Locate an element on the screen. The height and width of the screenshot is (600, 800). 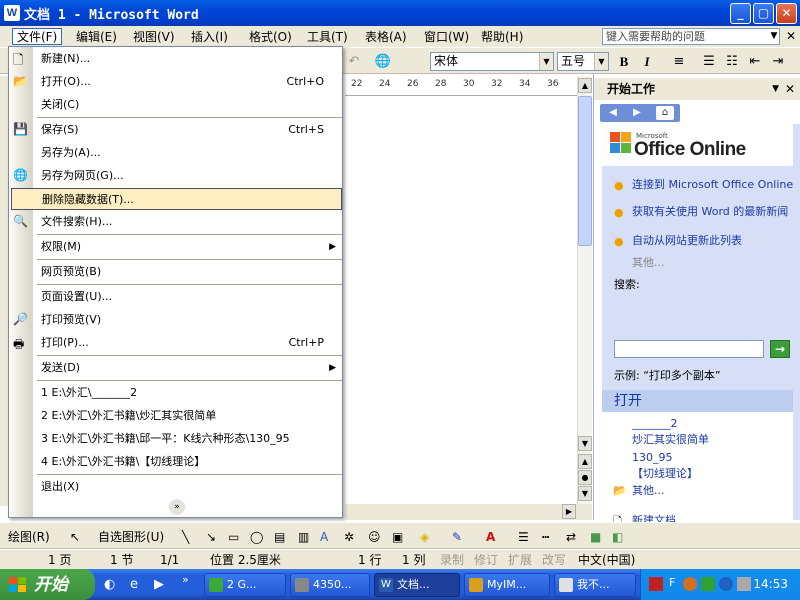
diagram-icon: ✲ is located at coordinates (349, 537).